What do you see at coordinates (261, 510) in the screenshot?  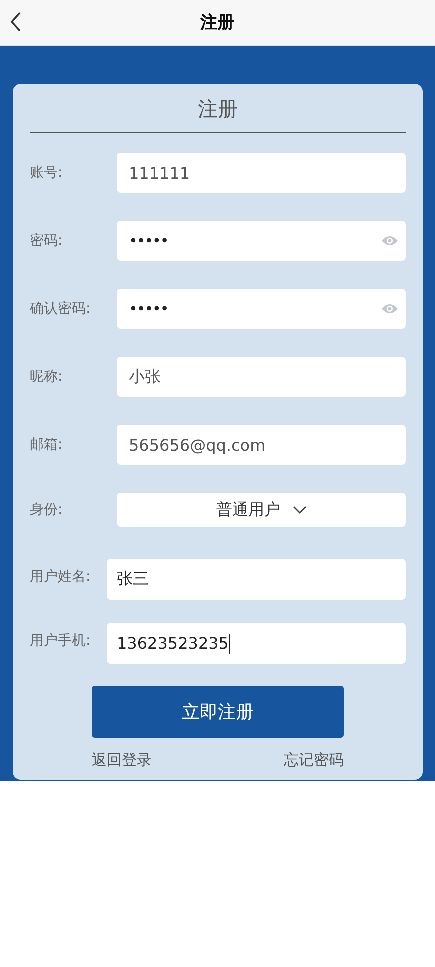 I see `dropdown-field: 普通用户` at bounding box center [261, 510].